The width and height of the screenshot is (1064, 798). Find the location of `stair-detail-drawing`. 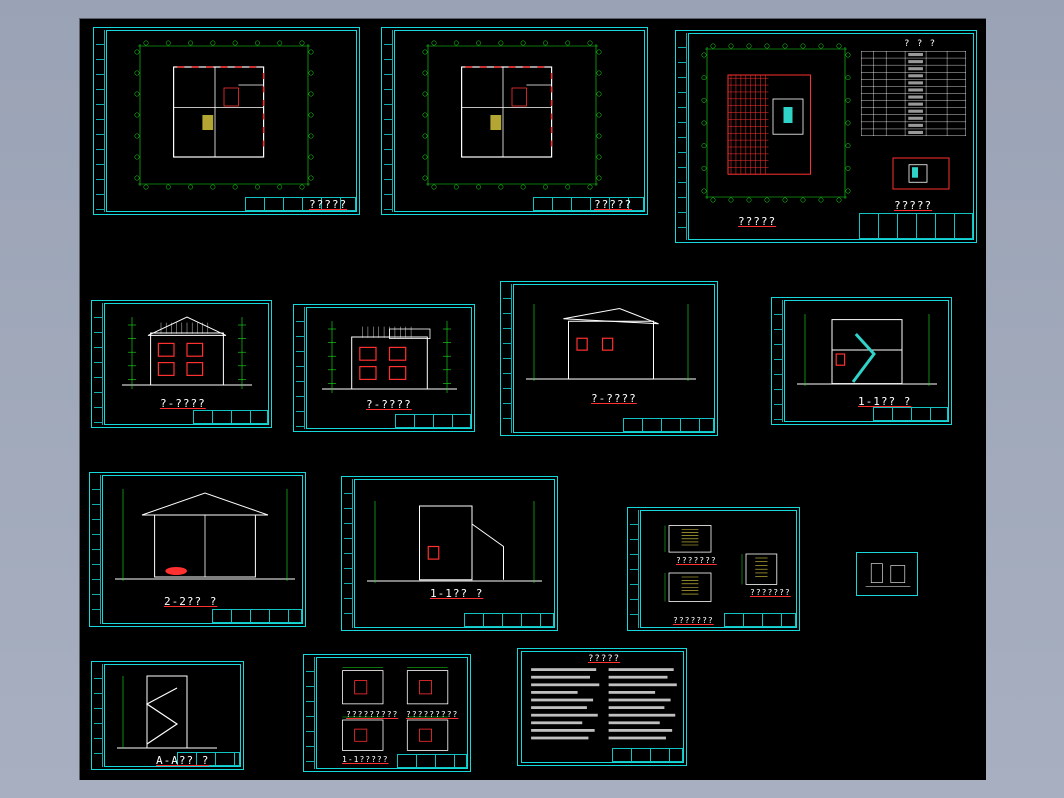

stair-detail-drawing is located at coordinates (921, 173).